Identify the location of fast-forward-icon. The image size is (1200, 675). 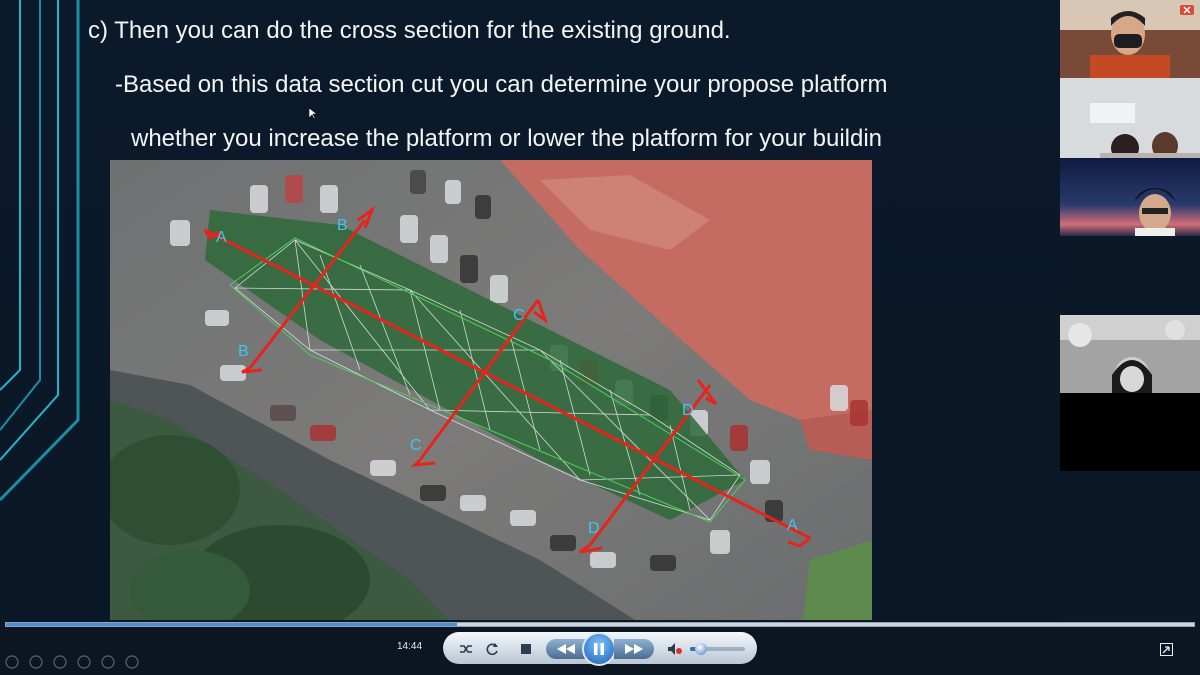
(634, 649).